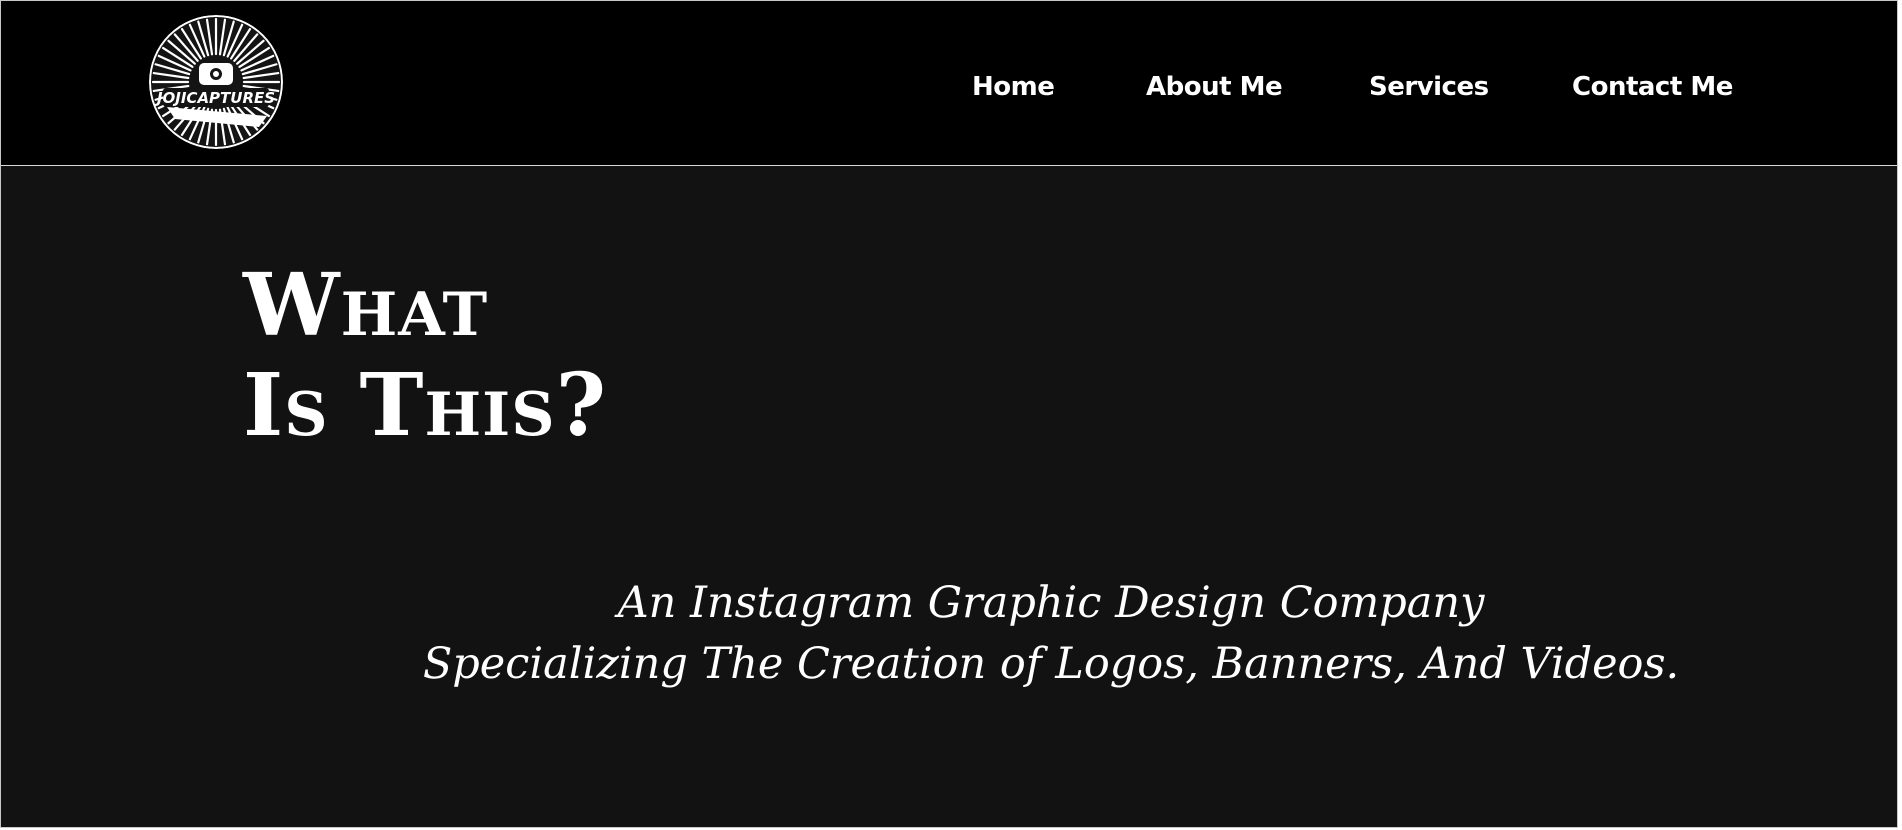 Image resolution: width=1902 pixels, height=830 pixels. What do you see at coordinates (949, 87) in the screenshot?
I see `main-nav: Home About Me Services Contact Me` at bounding box center [949, 87].